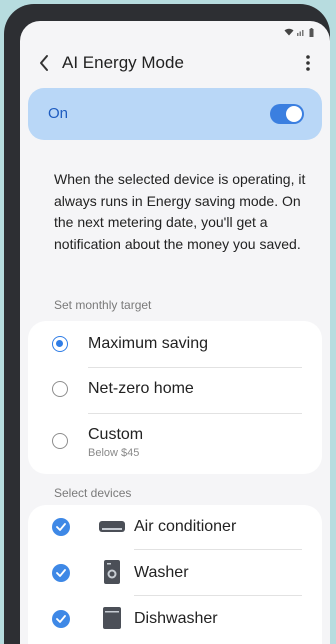 The height and width of the screenshot is (644, 336). I want to click on device-item-washer: Washer, so click(175, 573).